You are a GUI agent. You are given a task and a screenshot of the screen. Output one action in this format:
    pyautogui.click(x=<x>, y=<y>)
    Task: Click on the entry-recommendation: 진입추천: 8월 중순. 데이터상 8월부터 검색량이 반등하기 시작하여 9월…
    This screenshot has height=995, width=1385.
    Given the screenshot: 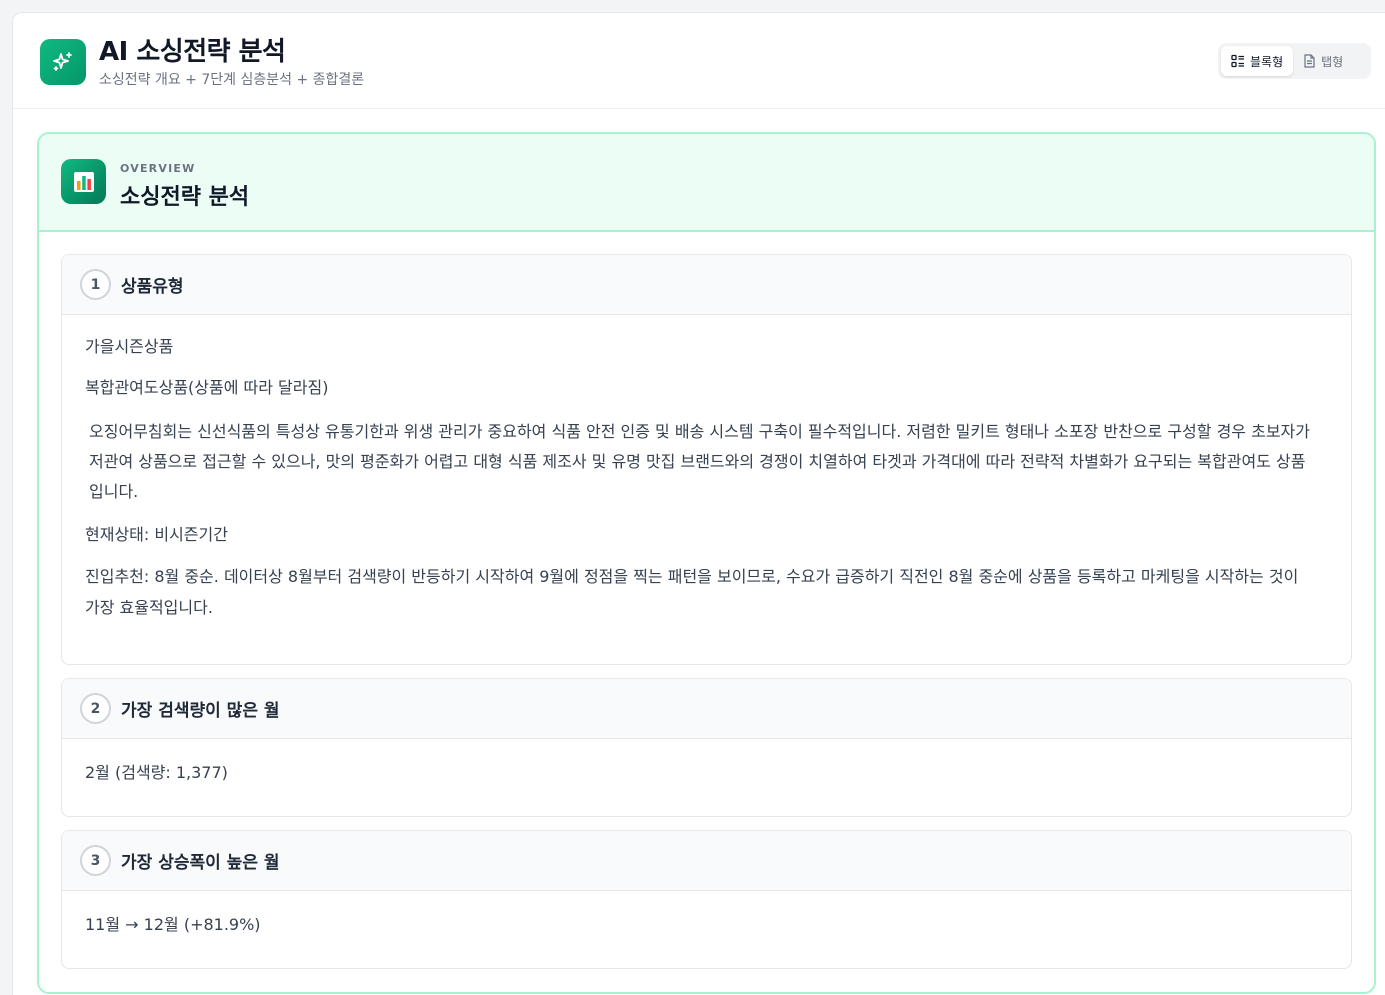 What is the action you would take?
    pyautogui.click(x=692, y=592)
    